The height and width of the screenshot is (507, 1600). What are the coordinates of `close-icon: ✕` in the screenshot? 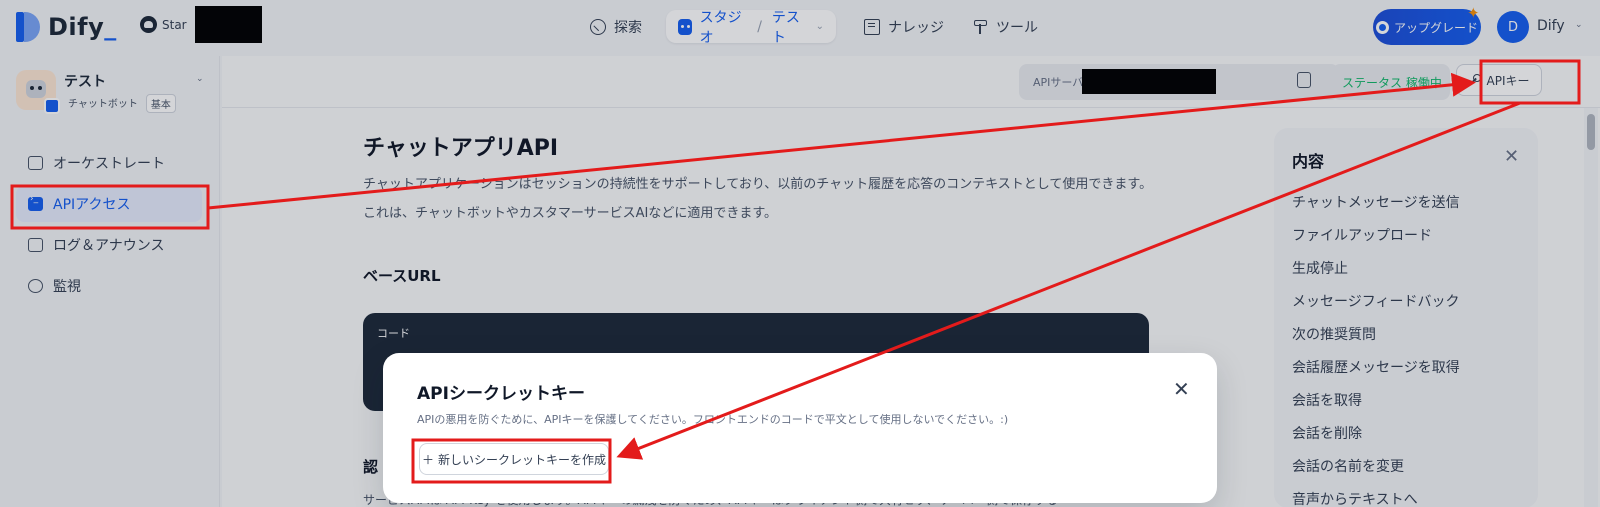 It's located at (1181, 389).